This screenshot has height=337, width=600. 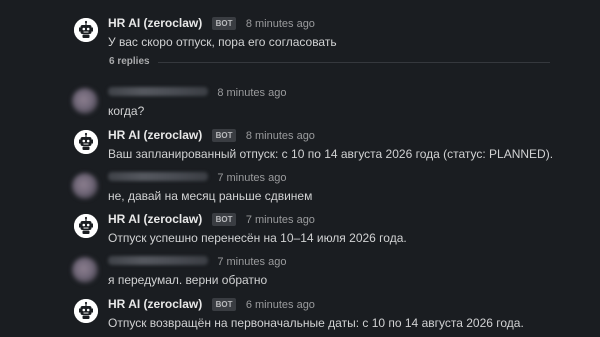 I want to click on message-meta: HR AI (zeroclaw) BOT 6 minutes ago, so click(x=211, y=304).